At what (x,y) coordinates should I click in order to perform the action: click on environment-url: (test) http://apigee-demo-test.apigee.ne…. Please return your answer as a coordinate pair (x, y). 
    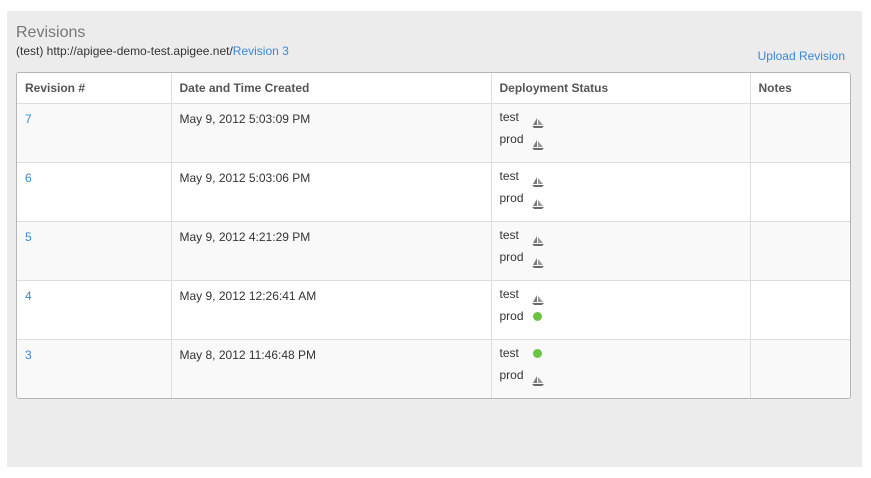
    Looking at the image, I should click on (124, 51).